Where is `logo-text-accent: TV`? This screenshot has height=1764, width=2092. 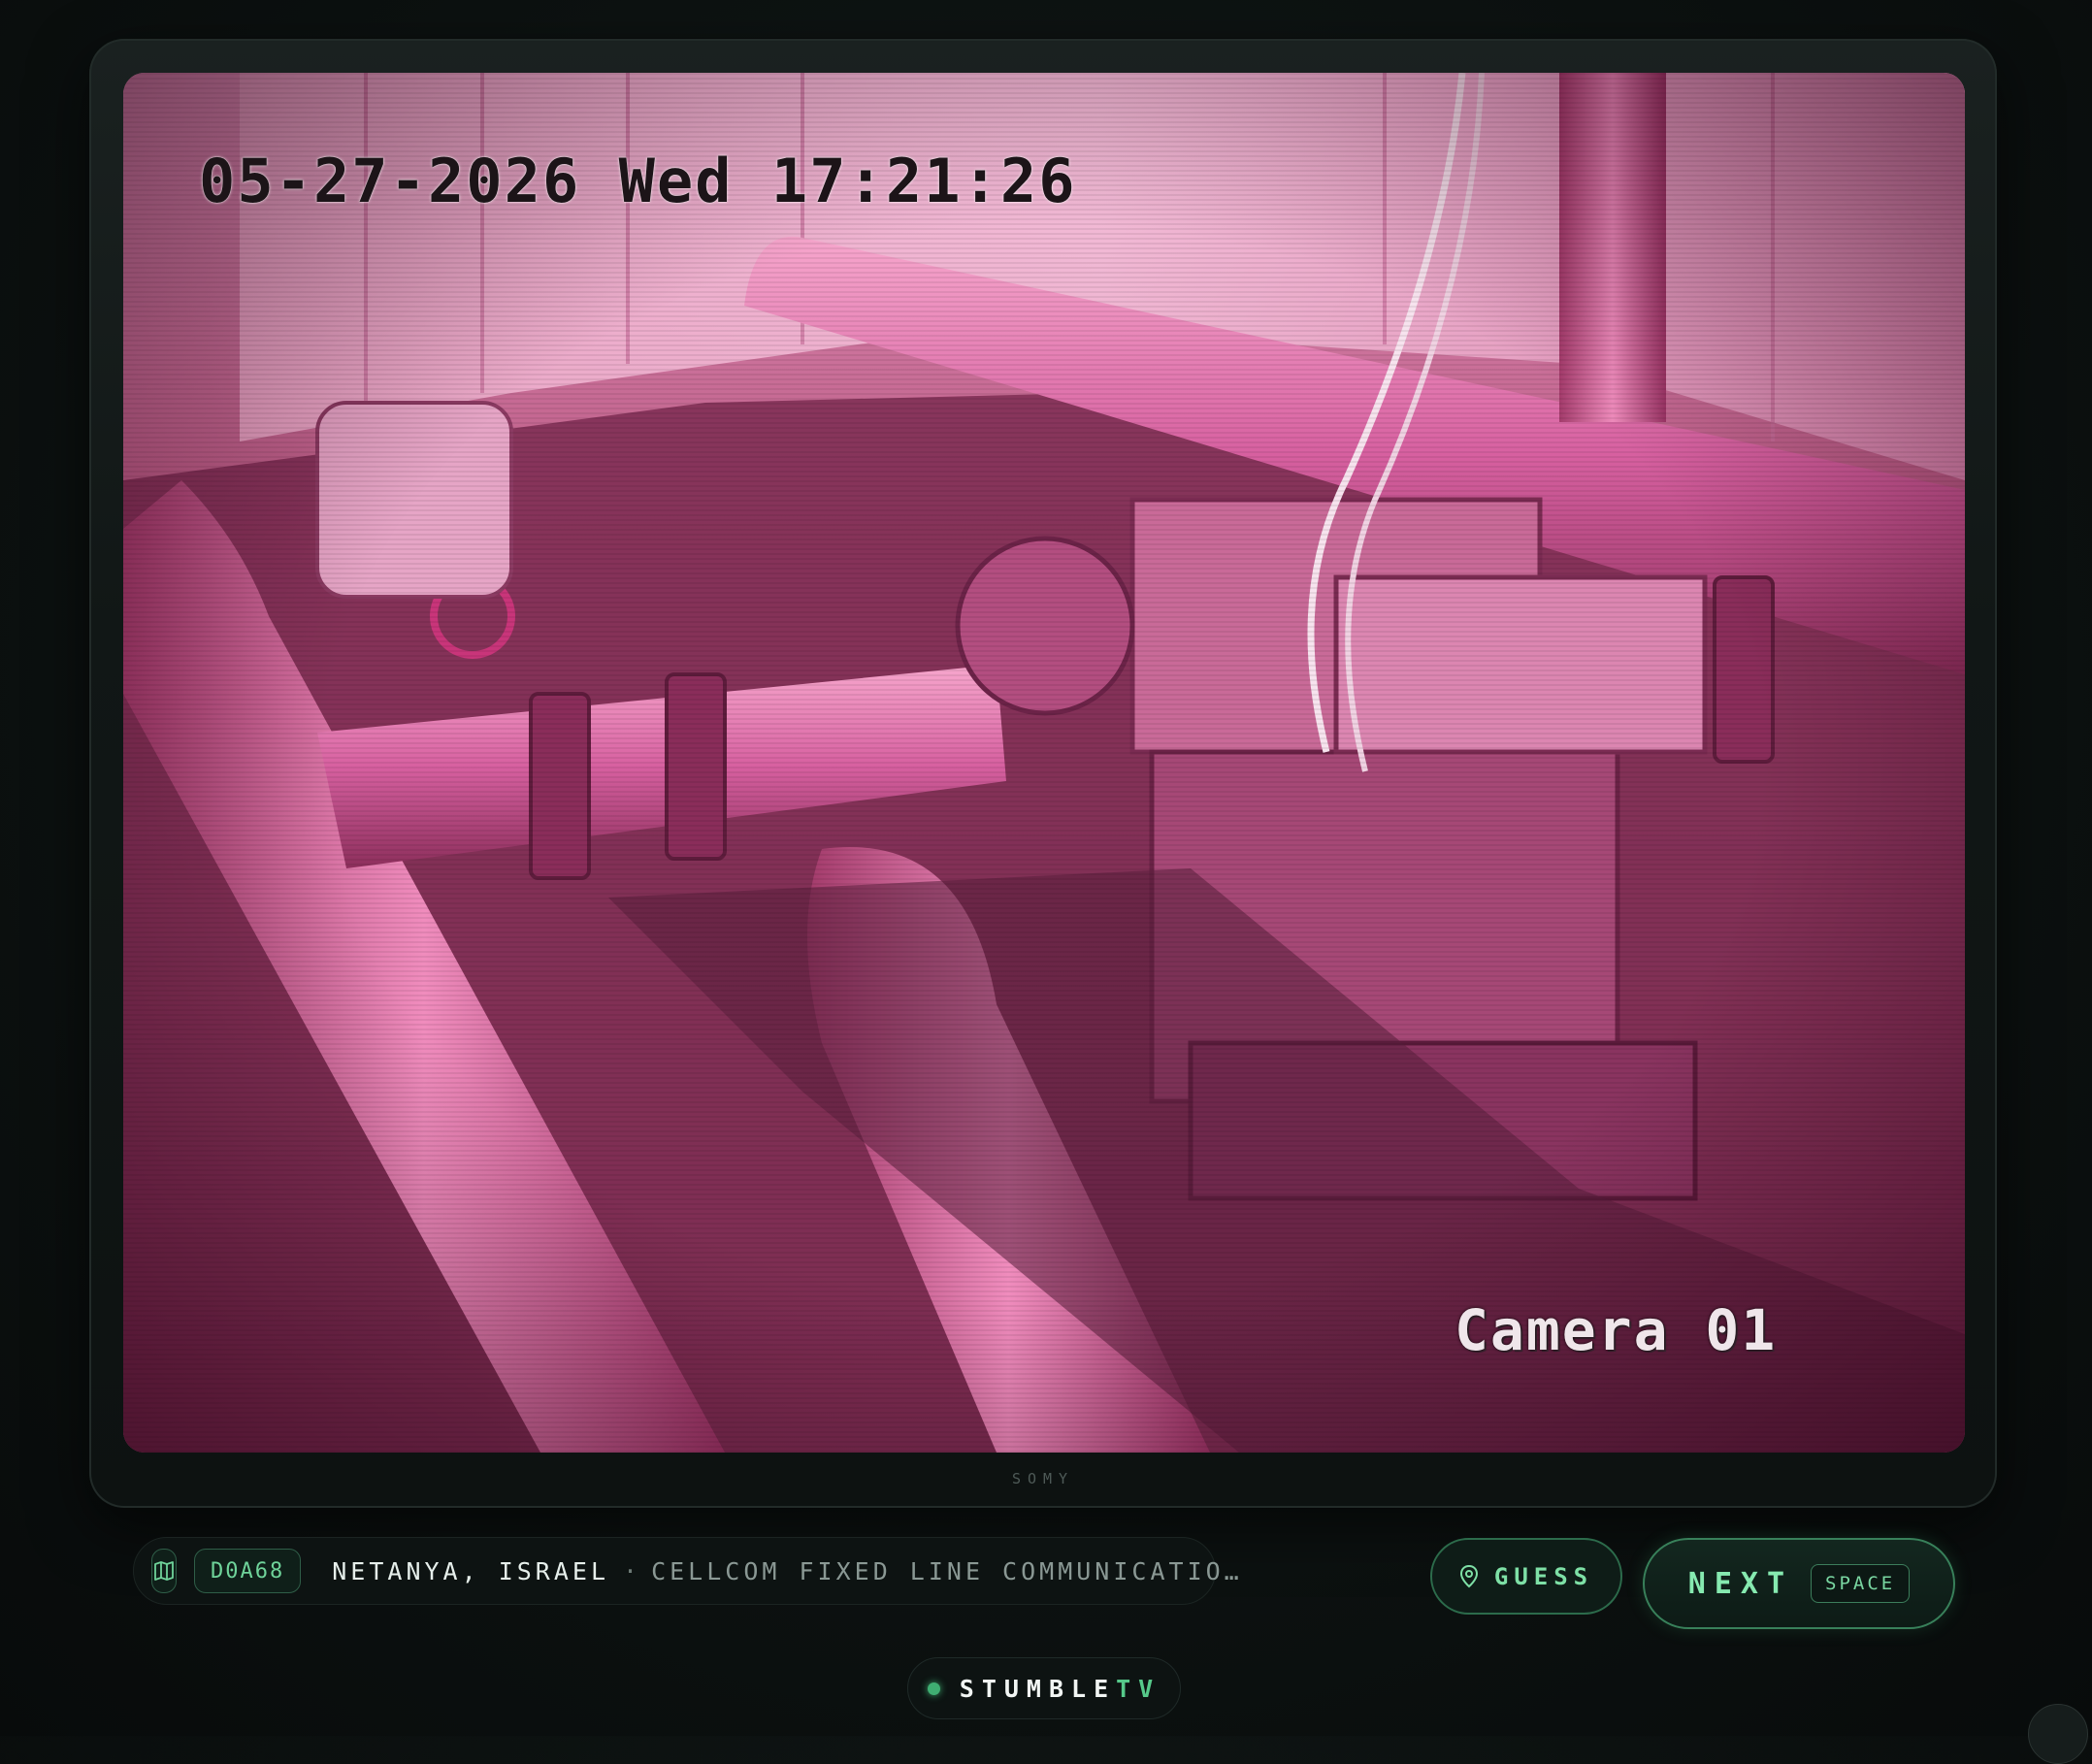 logo-text-accent: TV is located at coordinates (1138, 1688).